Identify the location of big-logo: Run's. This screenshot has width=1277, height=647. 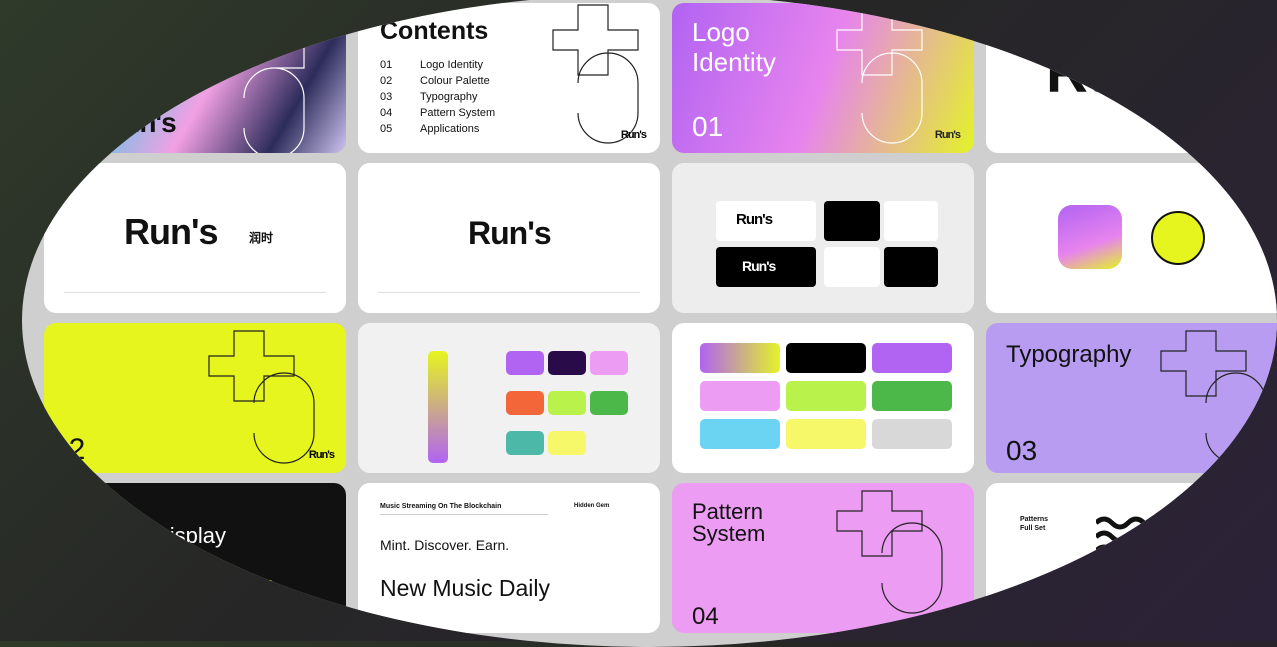
(1123, 72).